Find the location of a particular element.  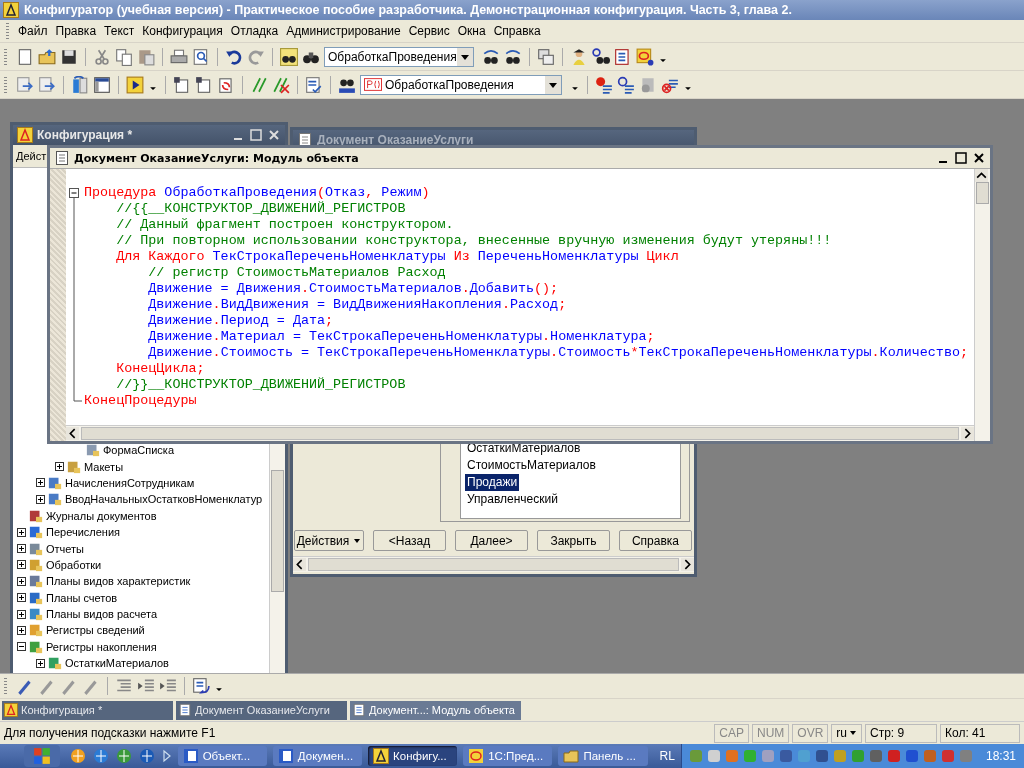

tree-item: ВводНачальныхОстатковНоменклатур is located at coordinates (164, 499).